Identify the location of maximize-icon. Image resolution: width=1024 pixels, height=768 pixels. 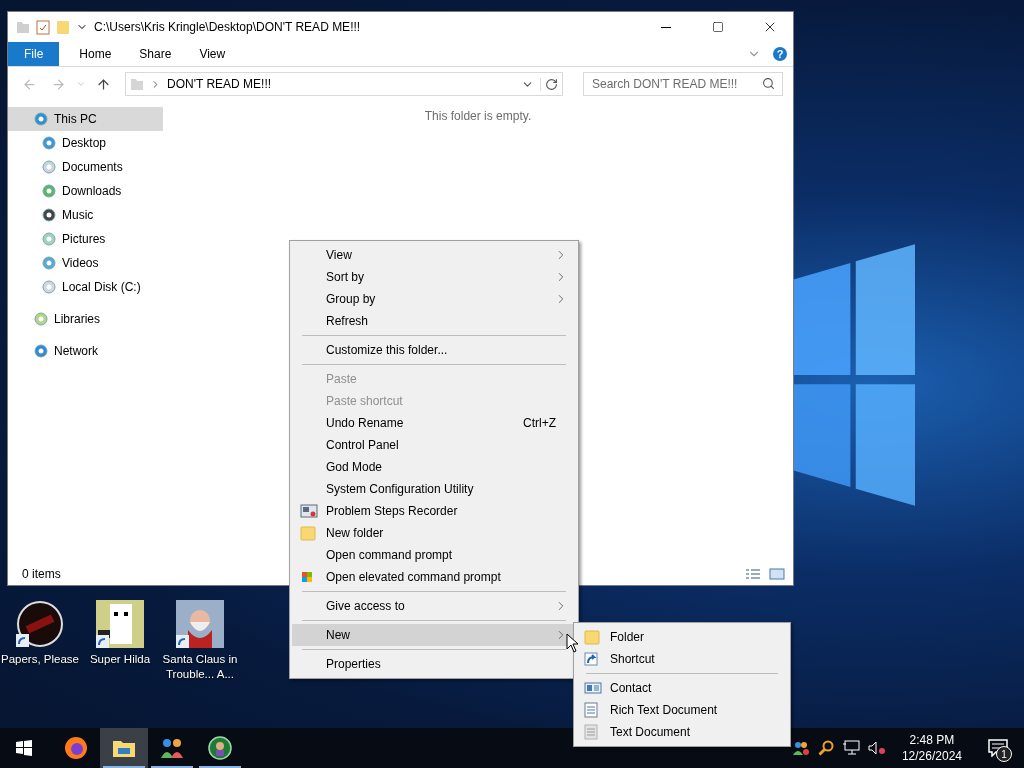
(718, 27).